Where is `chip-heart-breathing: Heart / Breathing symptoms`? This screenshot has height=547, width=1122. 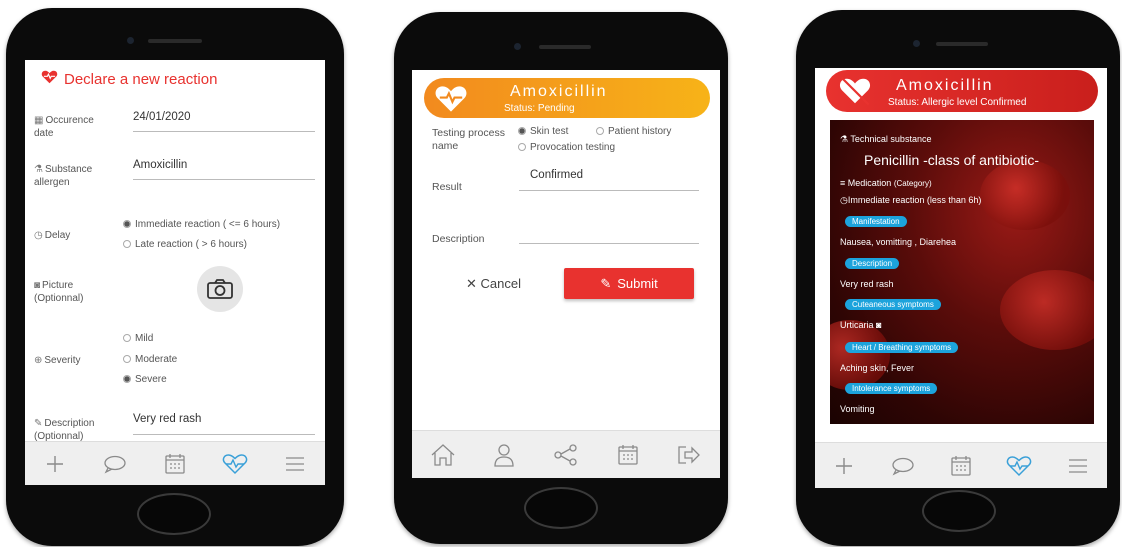 chip-heart-breathing: Heart / Breathing symptoms is located at coordinates (902, 347).